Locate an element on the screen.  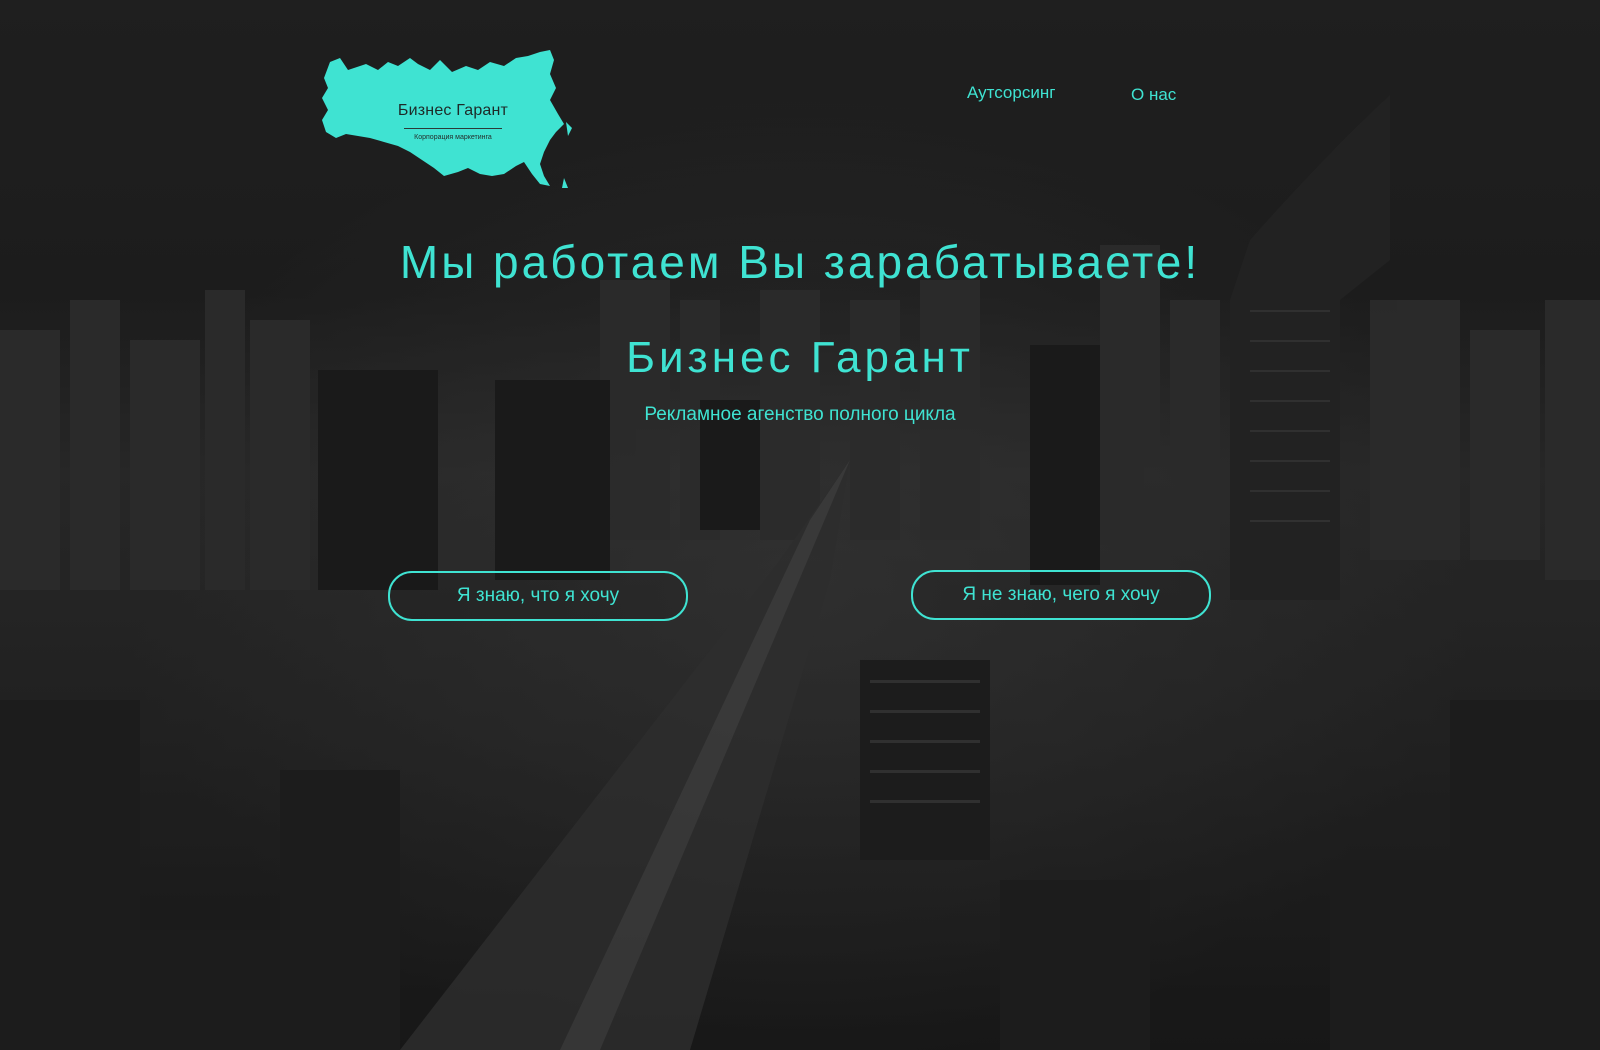
logo: Бизнес Гарант Корпорация маркетинга is located at coordinates (445, 119).